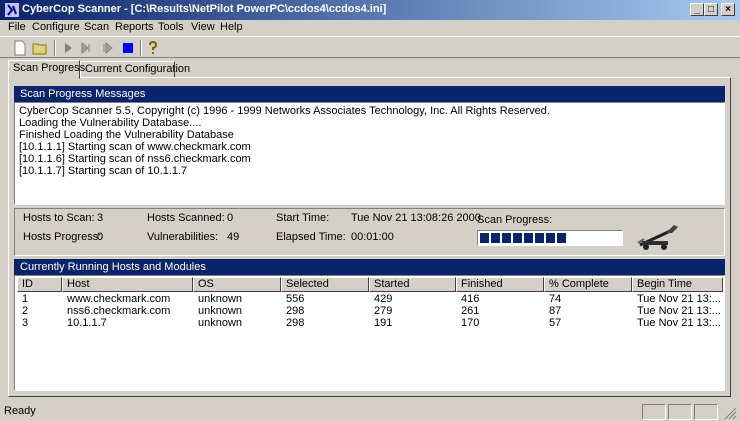 Image resolution: width=740 pixels, height=421 pixels. I want to click on step-next-icon, so click(108, 48).